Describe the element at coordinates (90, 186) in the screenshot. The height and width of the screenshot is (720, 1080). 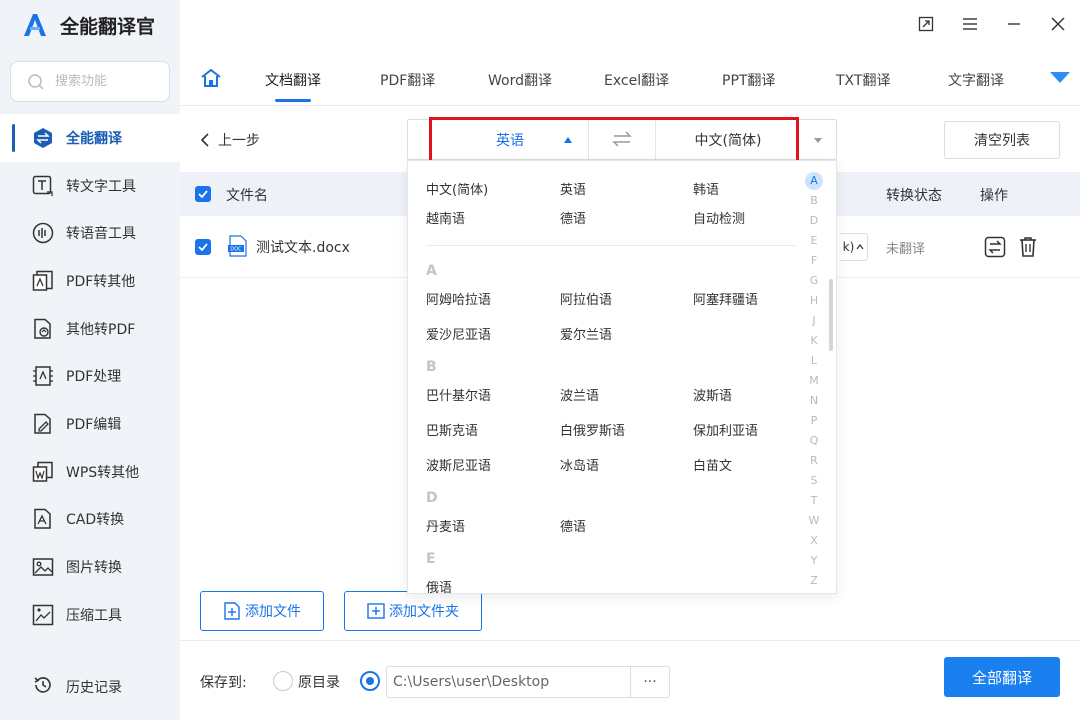
I see `sidebar-item-text-tool: 转文字工具` at that location.